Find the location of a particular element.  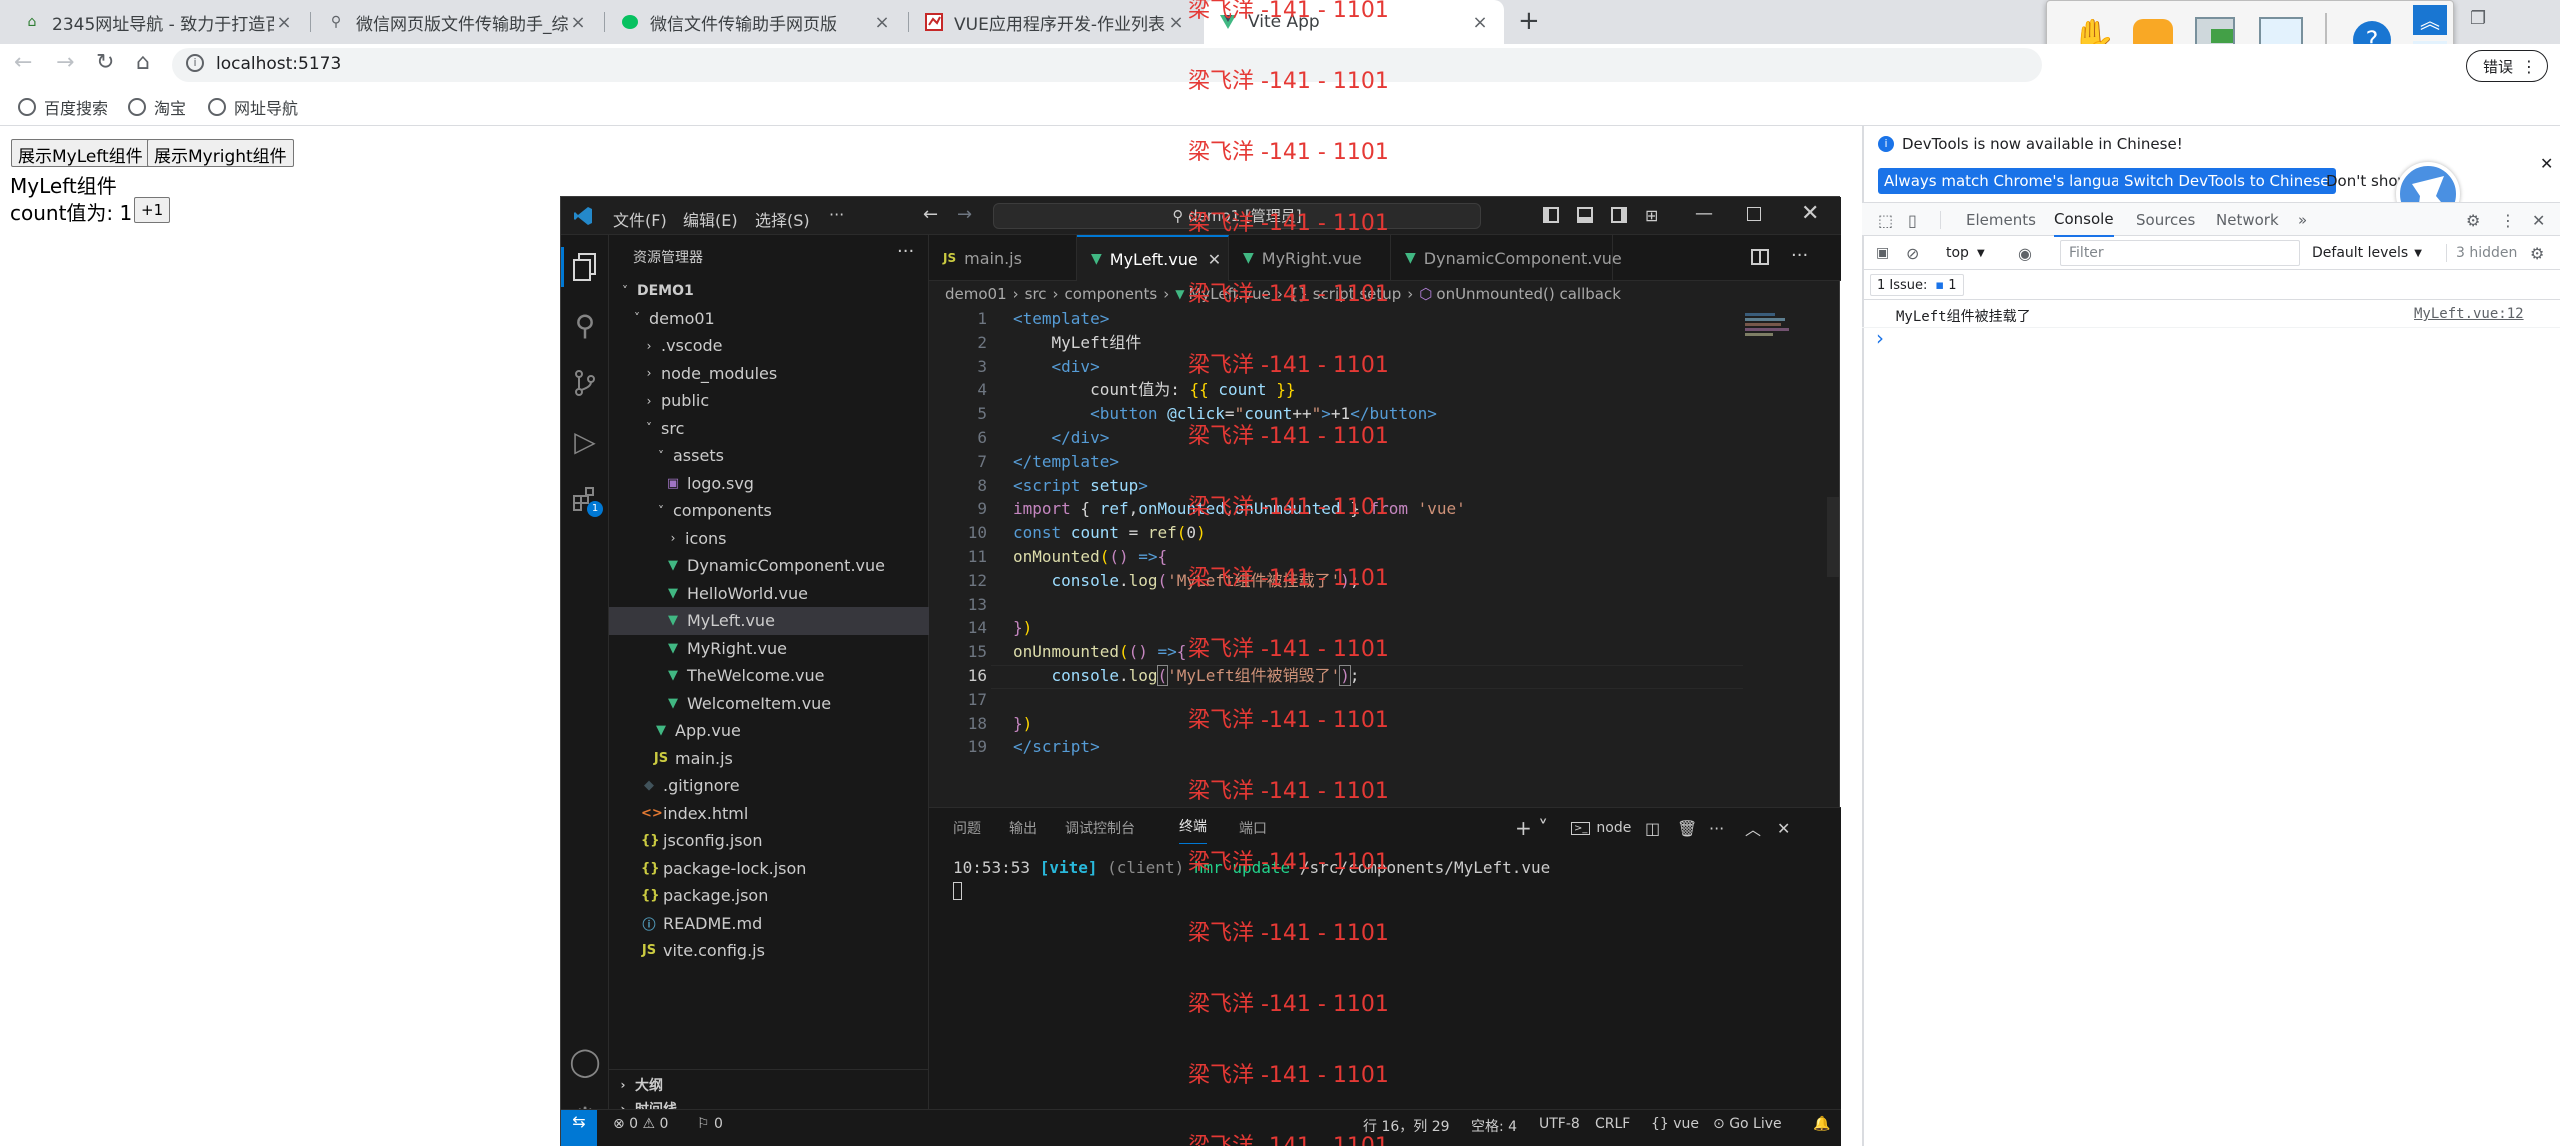

file-tree-item: ˅ DEMO1 is located at coordinates (769, 291).